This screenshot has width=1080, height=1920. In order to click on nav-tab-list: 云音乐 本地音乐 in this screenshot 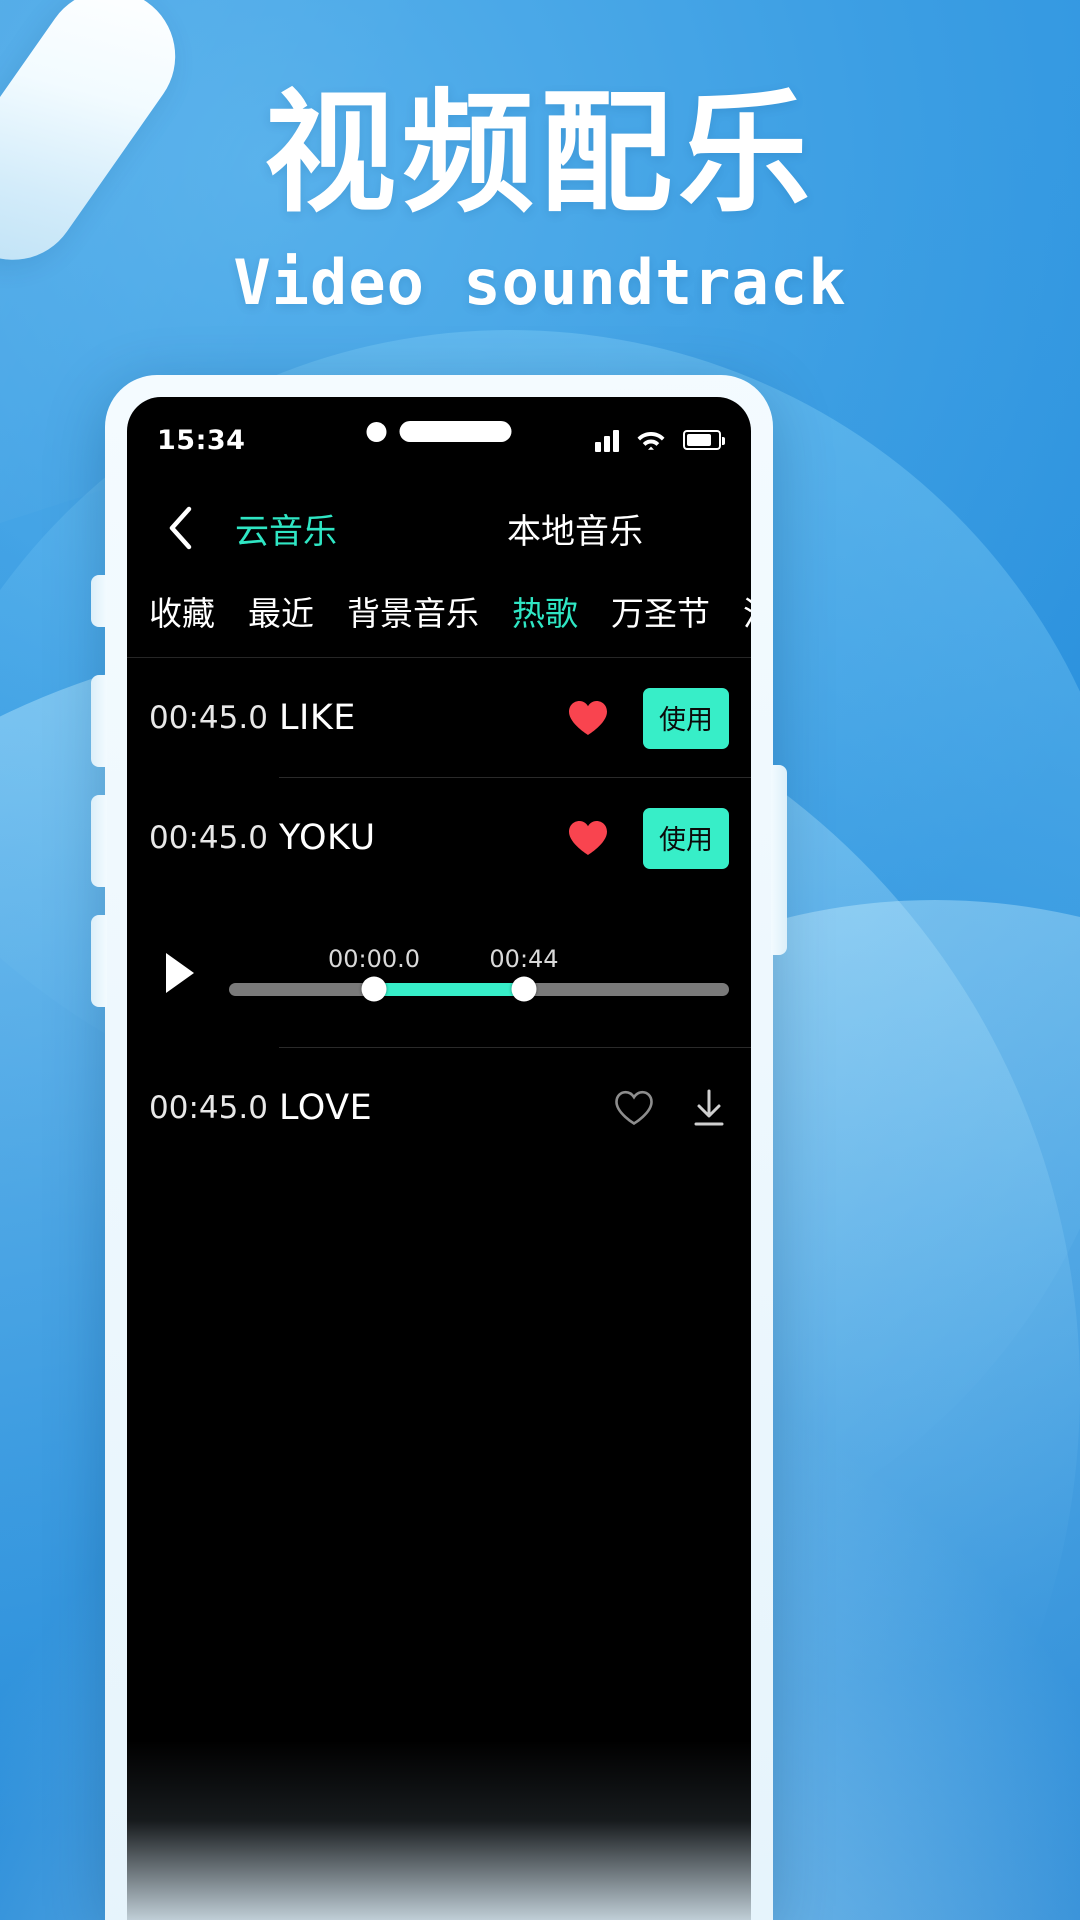, I will do `click(439, 528)`.